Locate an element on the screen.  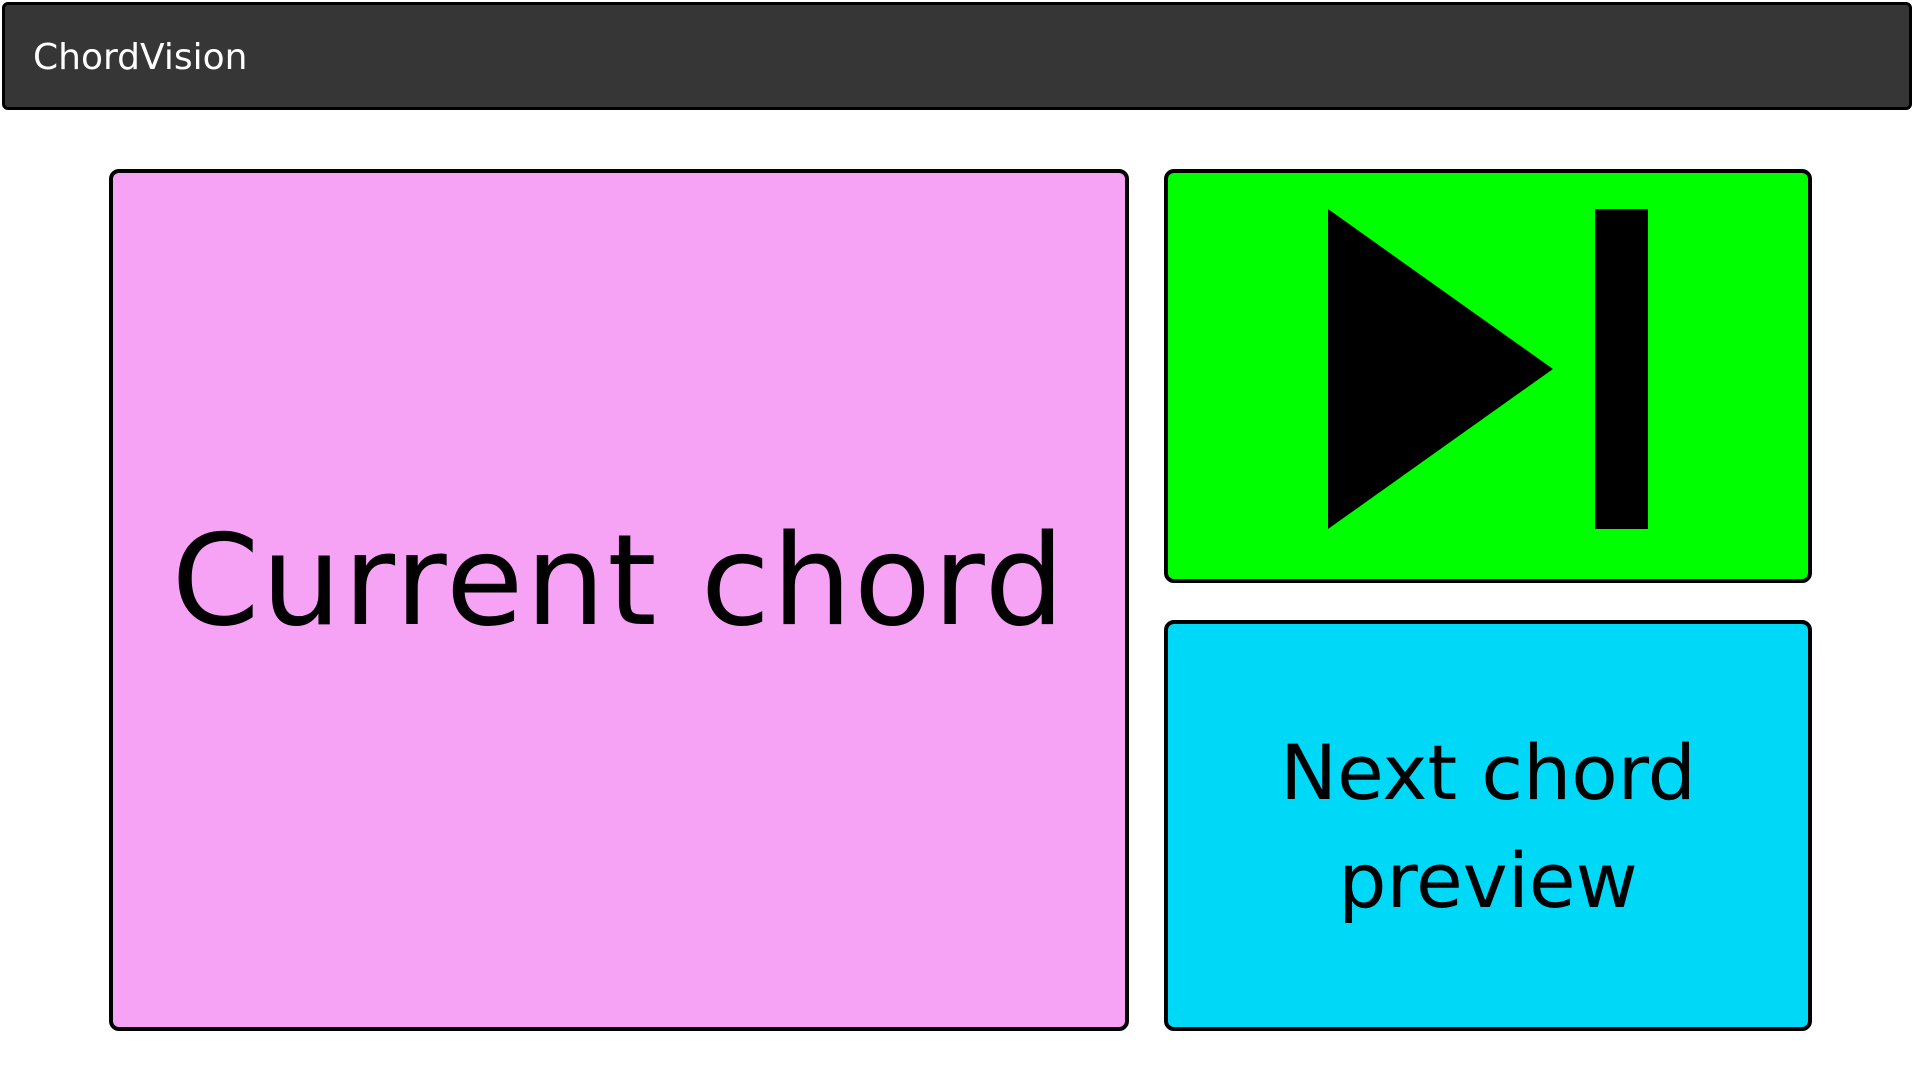
play-triangle is located at coordinates (1440, 369).